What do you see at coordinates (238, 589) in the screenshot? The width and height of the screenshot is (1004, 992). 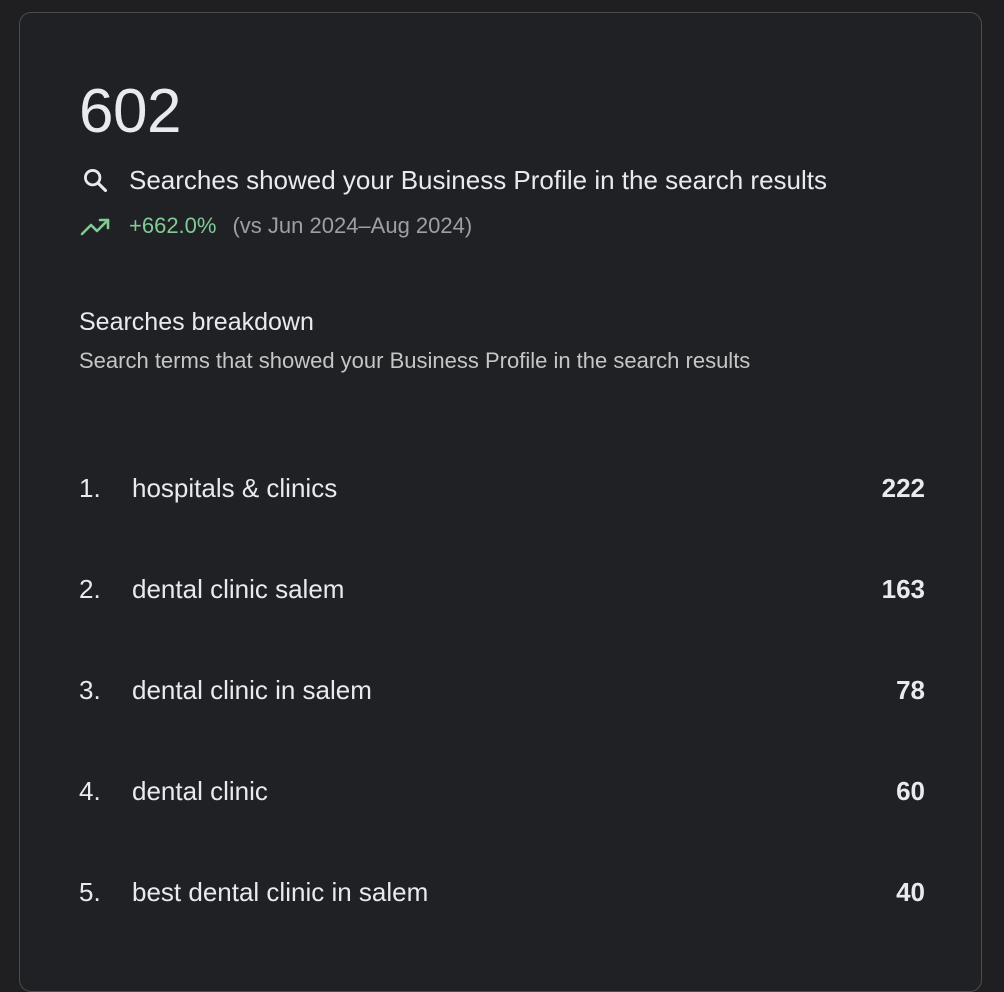 I see `search-term: dental clinic salem` at bounding box center [238, 589].